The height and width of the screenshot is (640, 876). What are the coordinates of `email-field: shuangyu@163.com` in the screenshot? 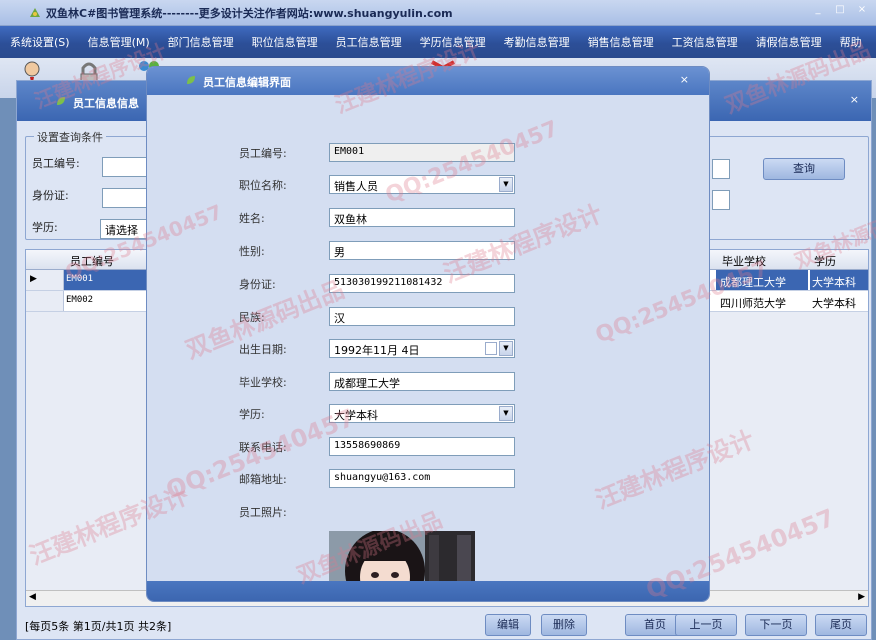 It's located at (422, 478).